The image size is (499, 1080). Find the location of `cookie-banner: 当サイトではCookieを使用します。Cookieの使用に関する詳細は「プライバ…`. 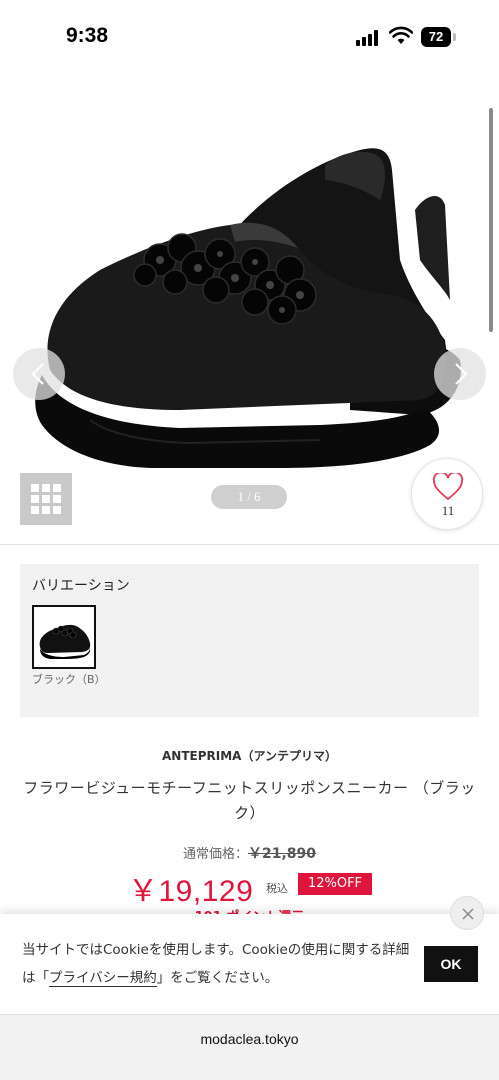

cookie-banner: 当サイトではCookieを使用します。Cookieの使用に関する詳細は「プライバ… is located at coordinates (249, 955).